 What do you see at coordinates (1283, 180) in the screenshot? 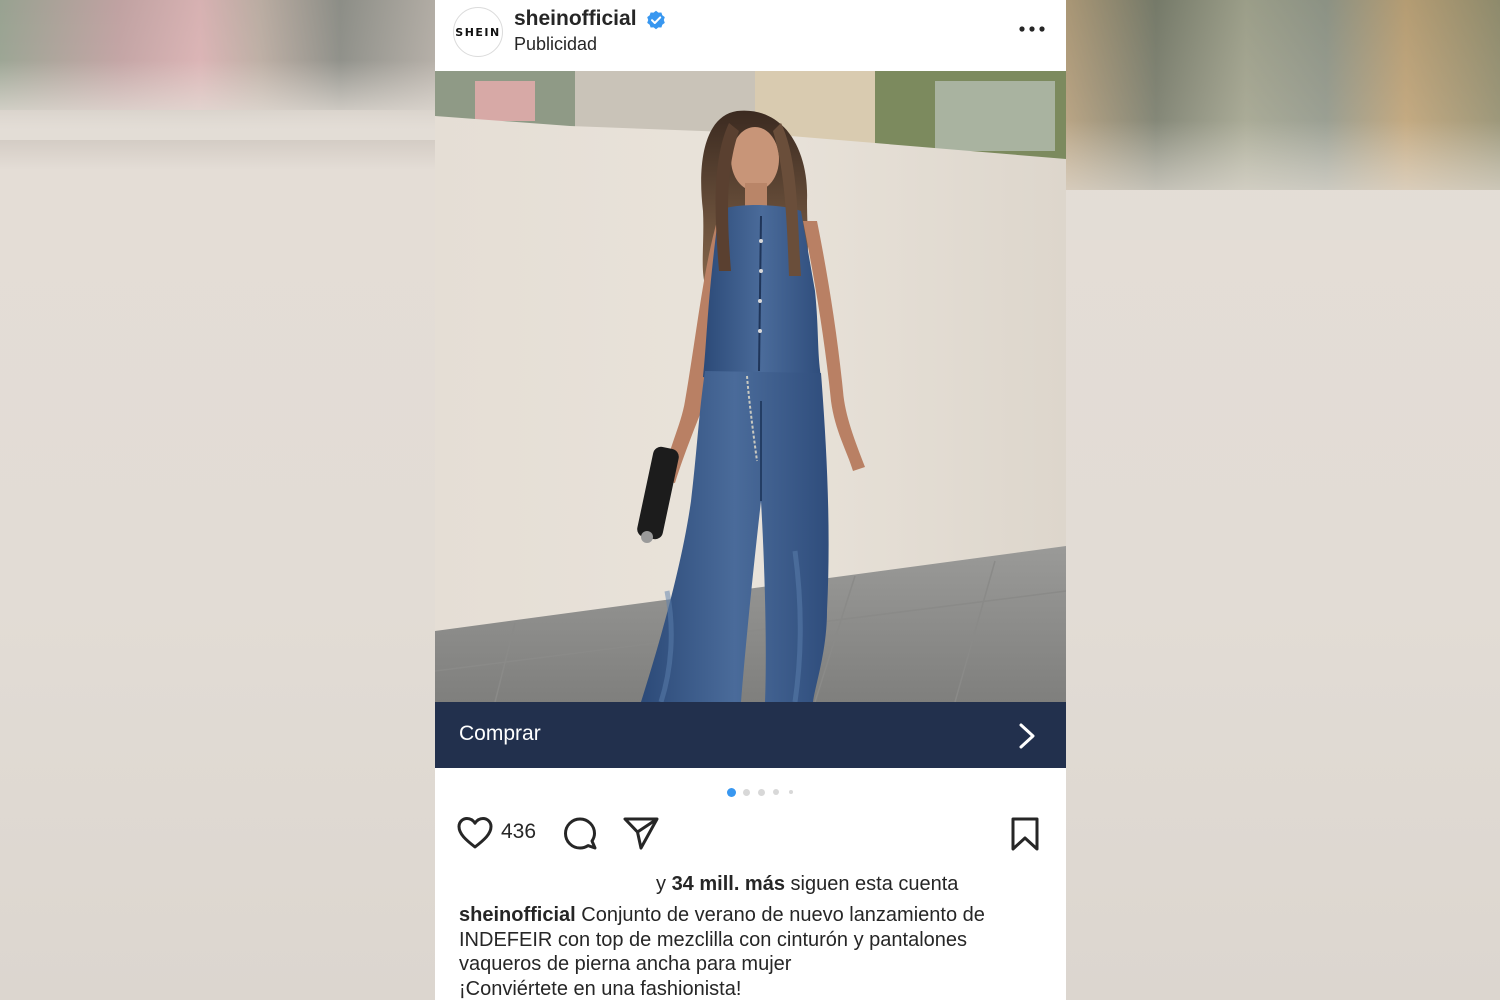
I see `blurred-background-right-fade` at bounding box center [1283, 180].